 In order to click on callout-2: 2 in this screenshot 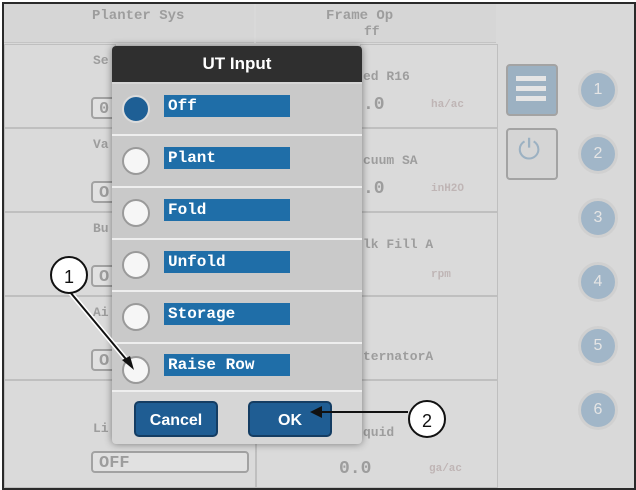, I will do `click(427, 419)`.